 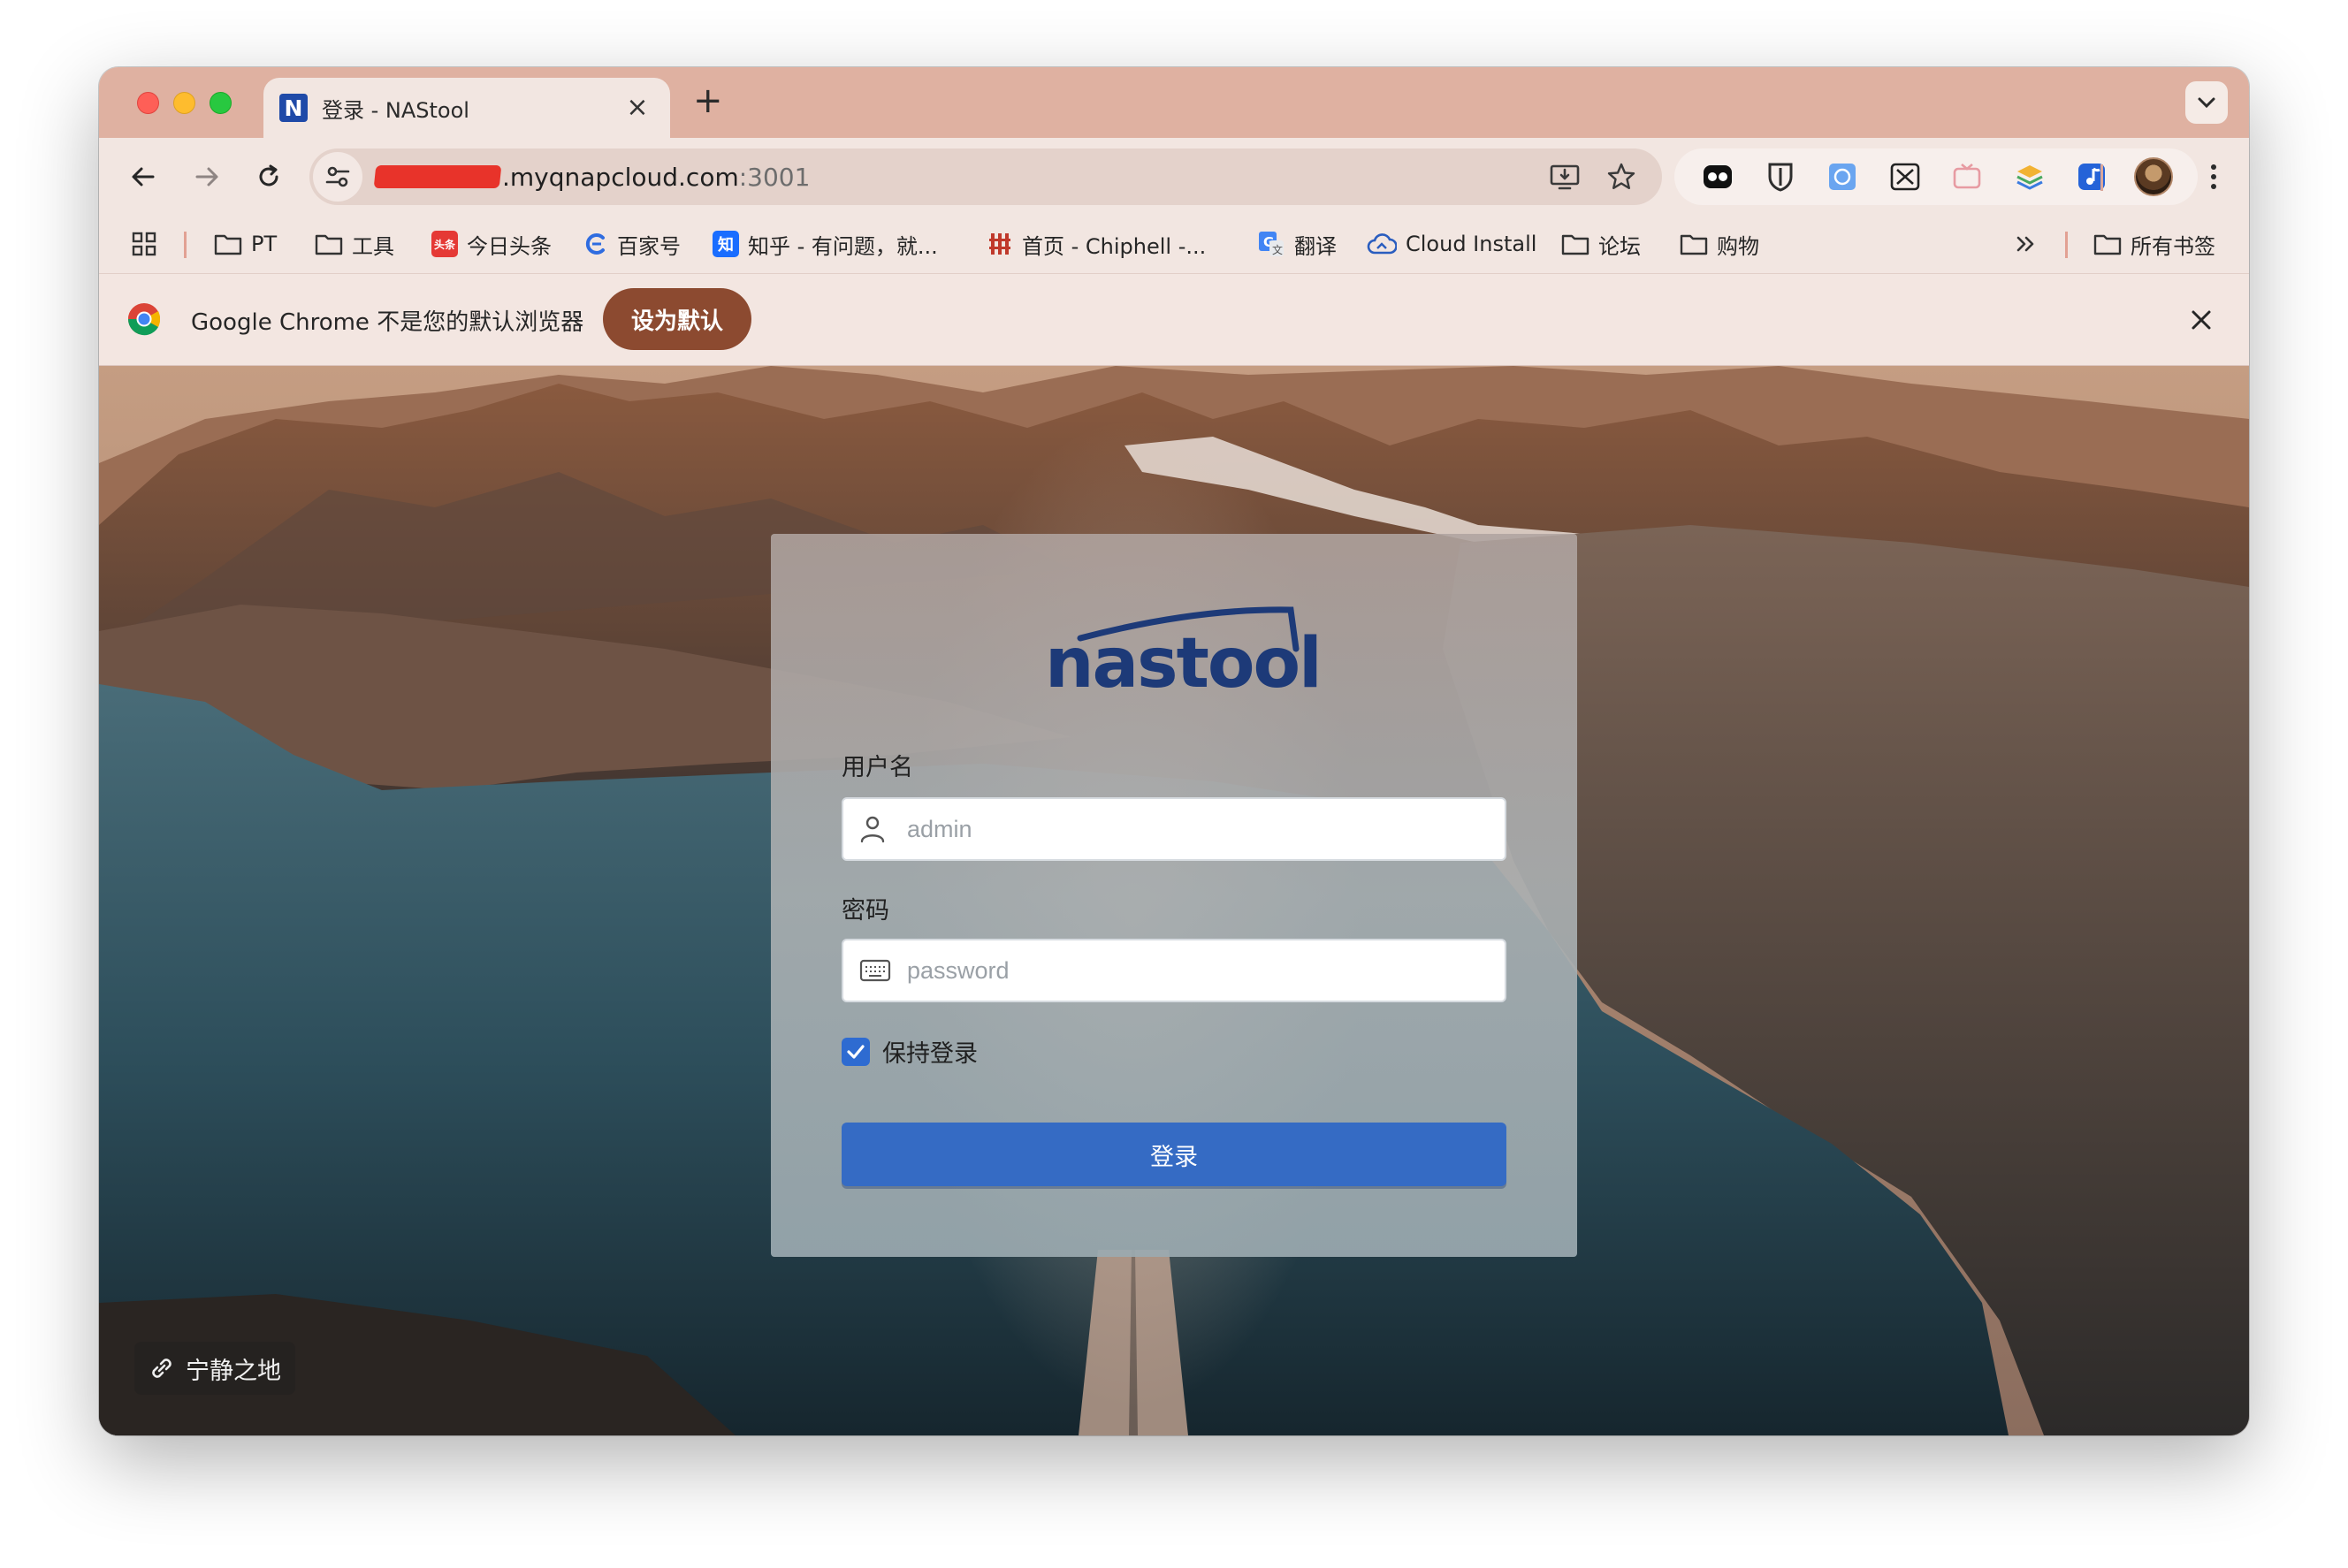 I want to click on install-app-icon, so click(x=1565, y=177).